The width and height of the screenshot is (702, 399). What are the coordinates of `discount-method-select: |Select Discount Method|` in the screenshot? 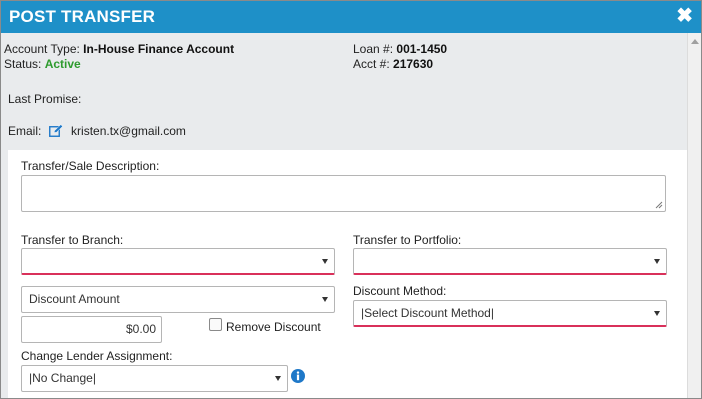 It's located at (510, 313).